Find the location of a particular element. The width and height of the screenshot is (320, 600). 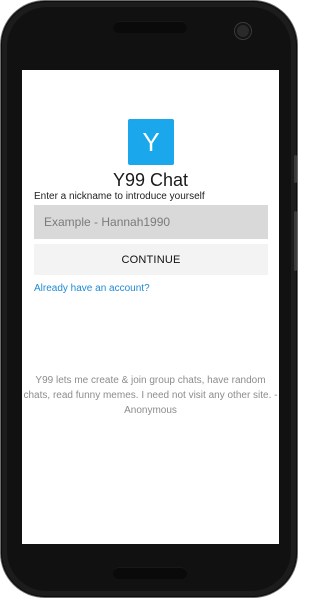

nickname-input is located at coordinates (151, 222).